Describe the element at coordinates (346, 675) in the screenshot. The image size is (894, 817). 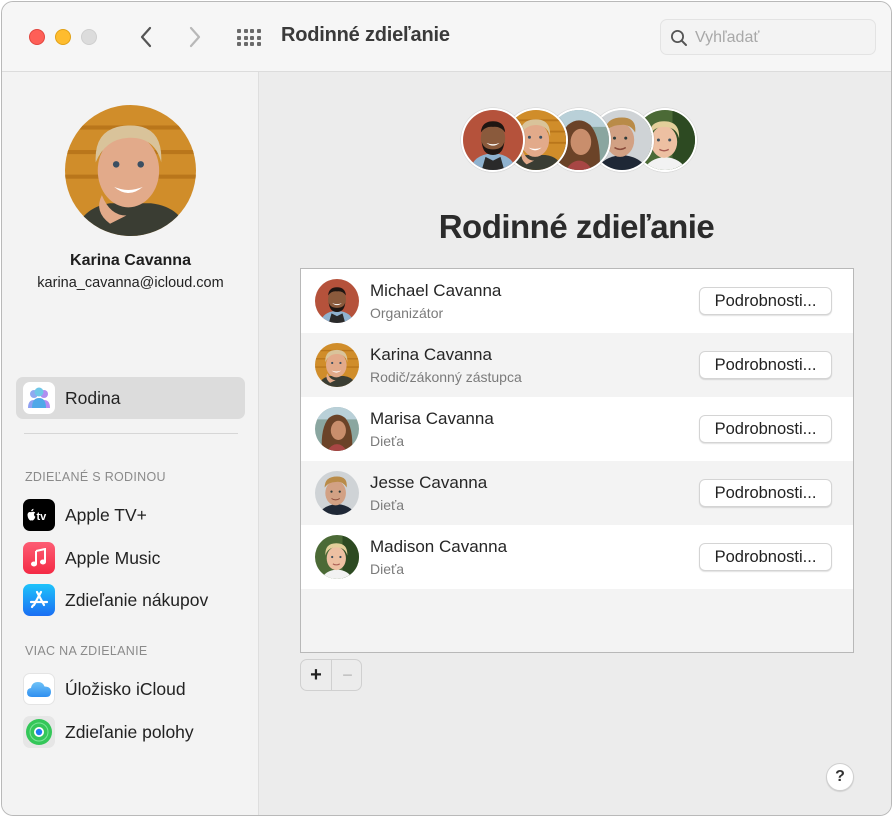
I see `remove-member-button: −` at that location.